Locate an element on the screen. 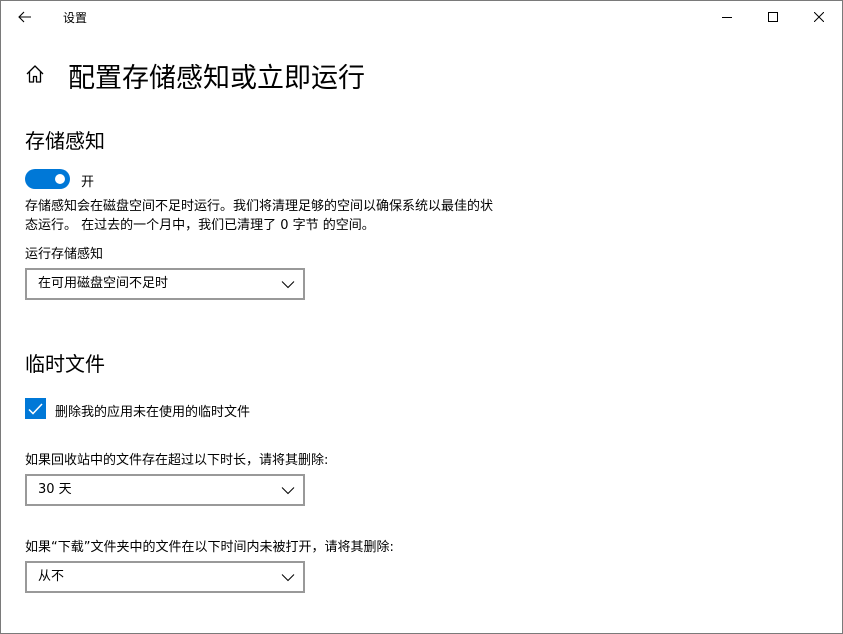 This screenshot has height=634, width=843. dropdown-value: 30 天 is located at coordinates (55, 489).